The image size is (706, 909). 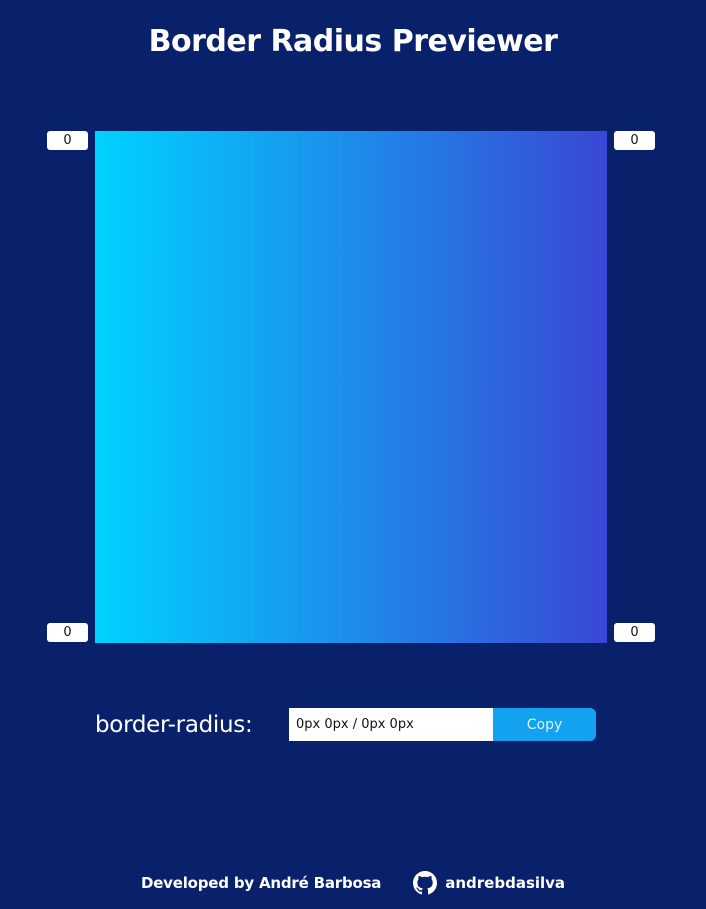 What do you see at coordinates (544, 724) in the screenshot?
I see `copy-button: Copy` at bounding box center [544, 724].